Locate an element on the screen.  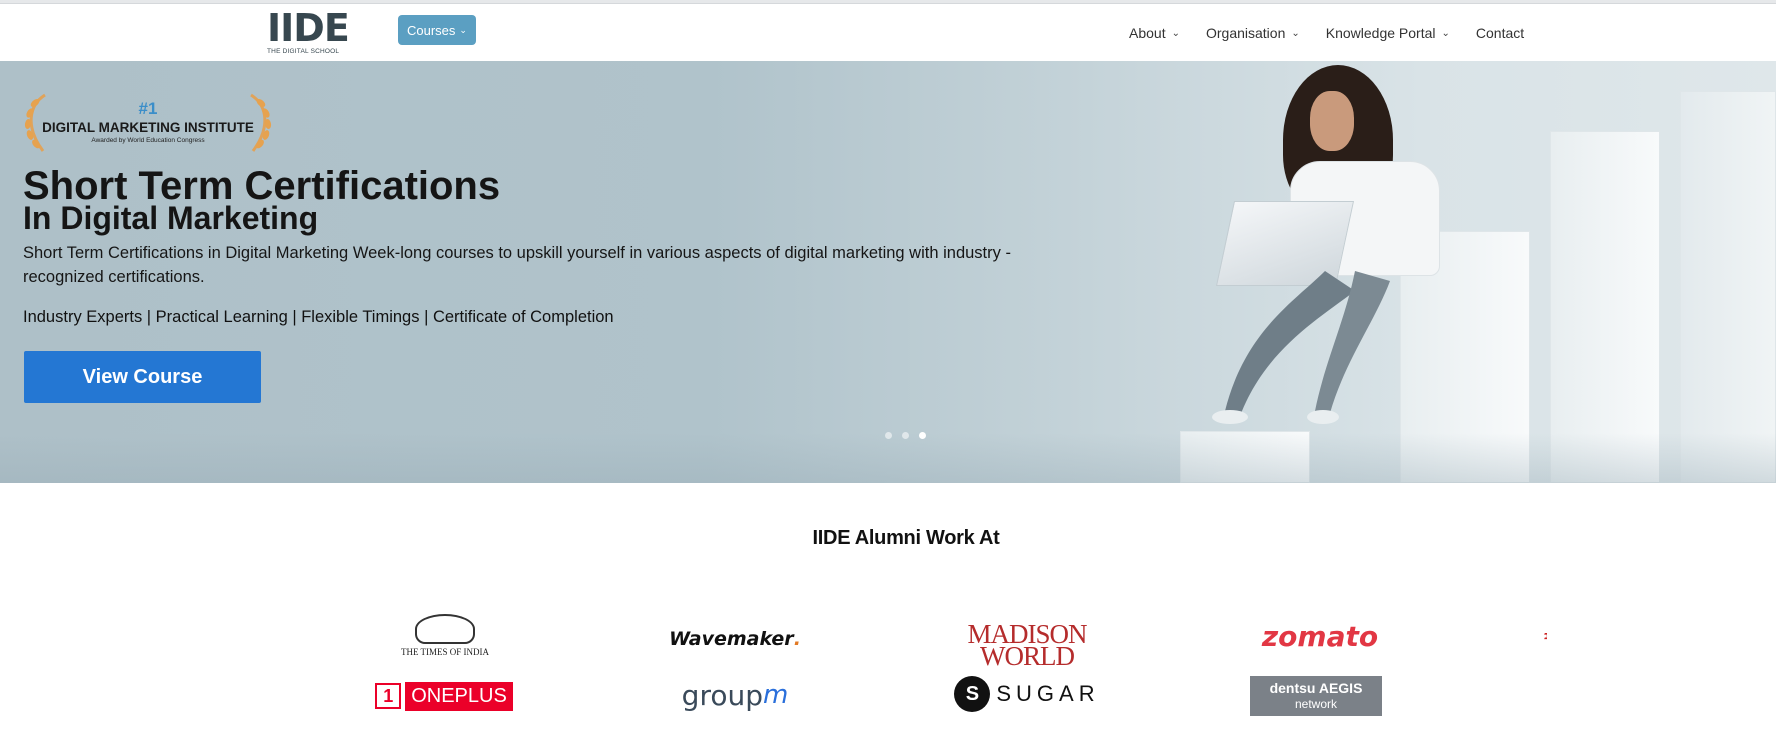
person-face is located at coordinates (1332, 121).